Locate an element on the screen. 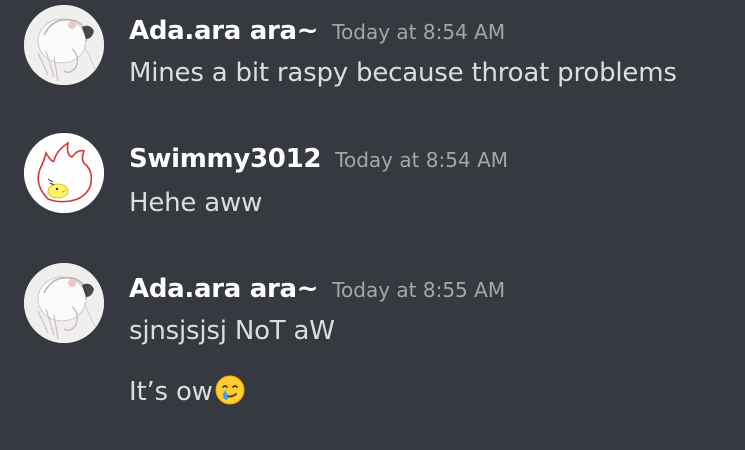 Image resolution: width=745 pixels, height=450 pixels. message-header: Ada.ara ara~ Today at 8:55 AM is located at coordinates (317, 289).